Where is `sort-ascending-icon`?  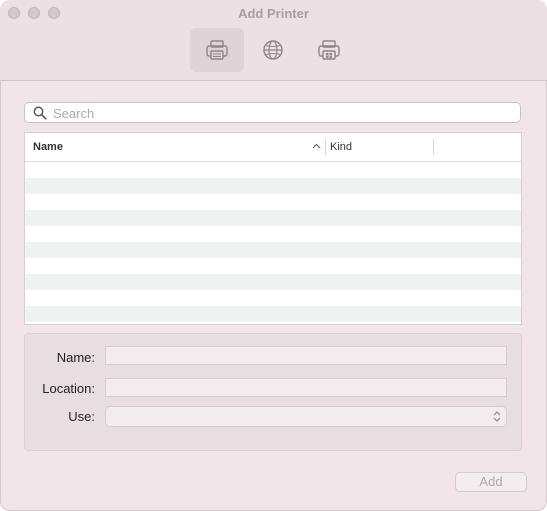
sort-ascending-icon is located at coordinates (316, 146).